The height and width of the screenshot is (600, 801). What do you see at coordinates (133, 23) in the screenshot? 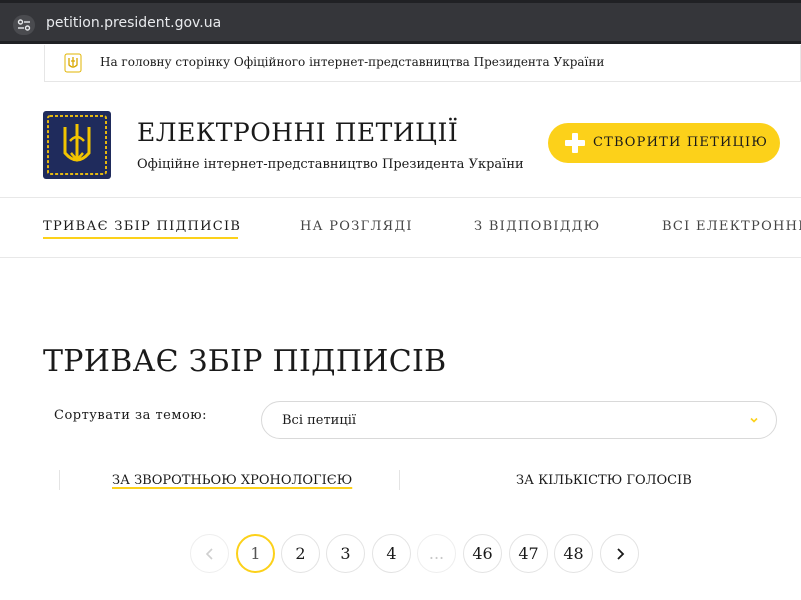
I see `url-text: petition.president.gov.ua` at bounding box center [133, 23].